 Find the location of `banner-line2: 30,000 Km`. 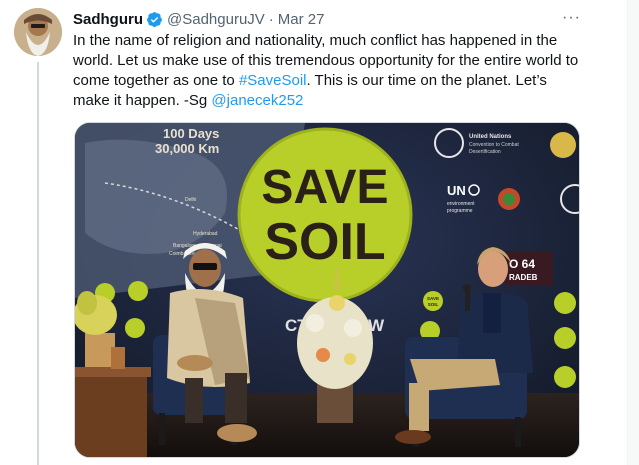

banner-line2: 30,000 Km is located at coordinates (187, 148).